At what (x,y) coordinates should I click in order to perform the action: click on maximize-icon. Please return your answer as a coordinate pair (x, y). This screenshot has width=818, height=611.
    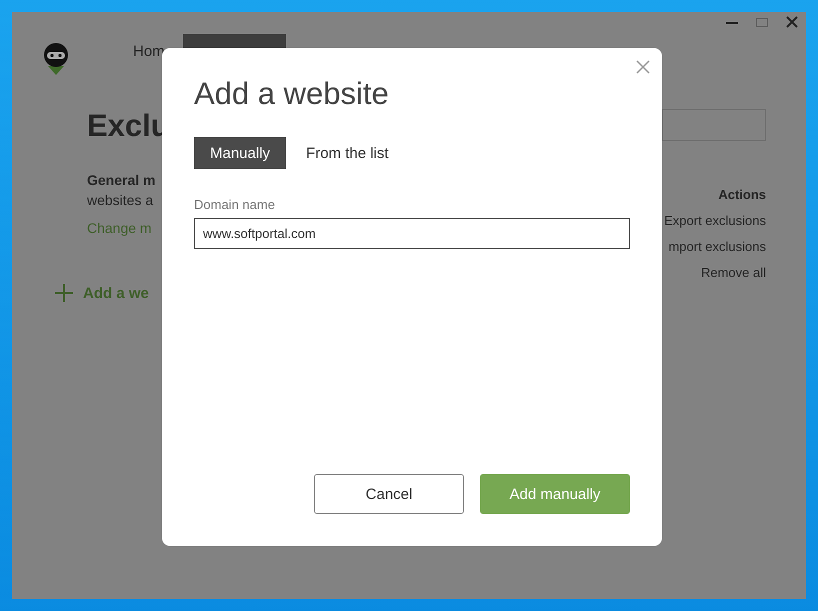
    Looking at the image, I should click on (762, 22).